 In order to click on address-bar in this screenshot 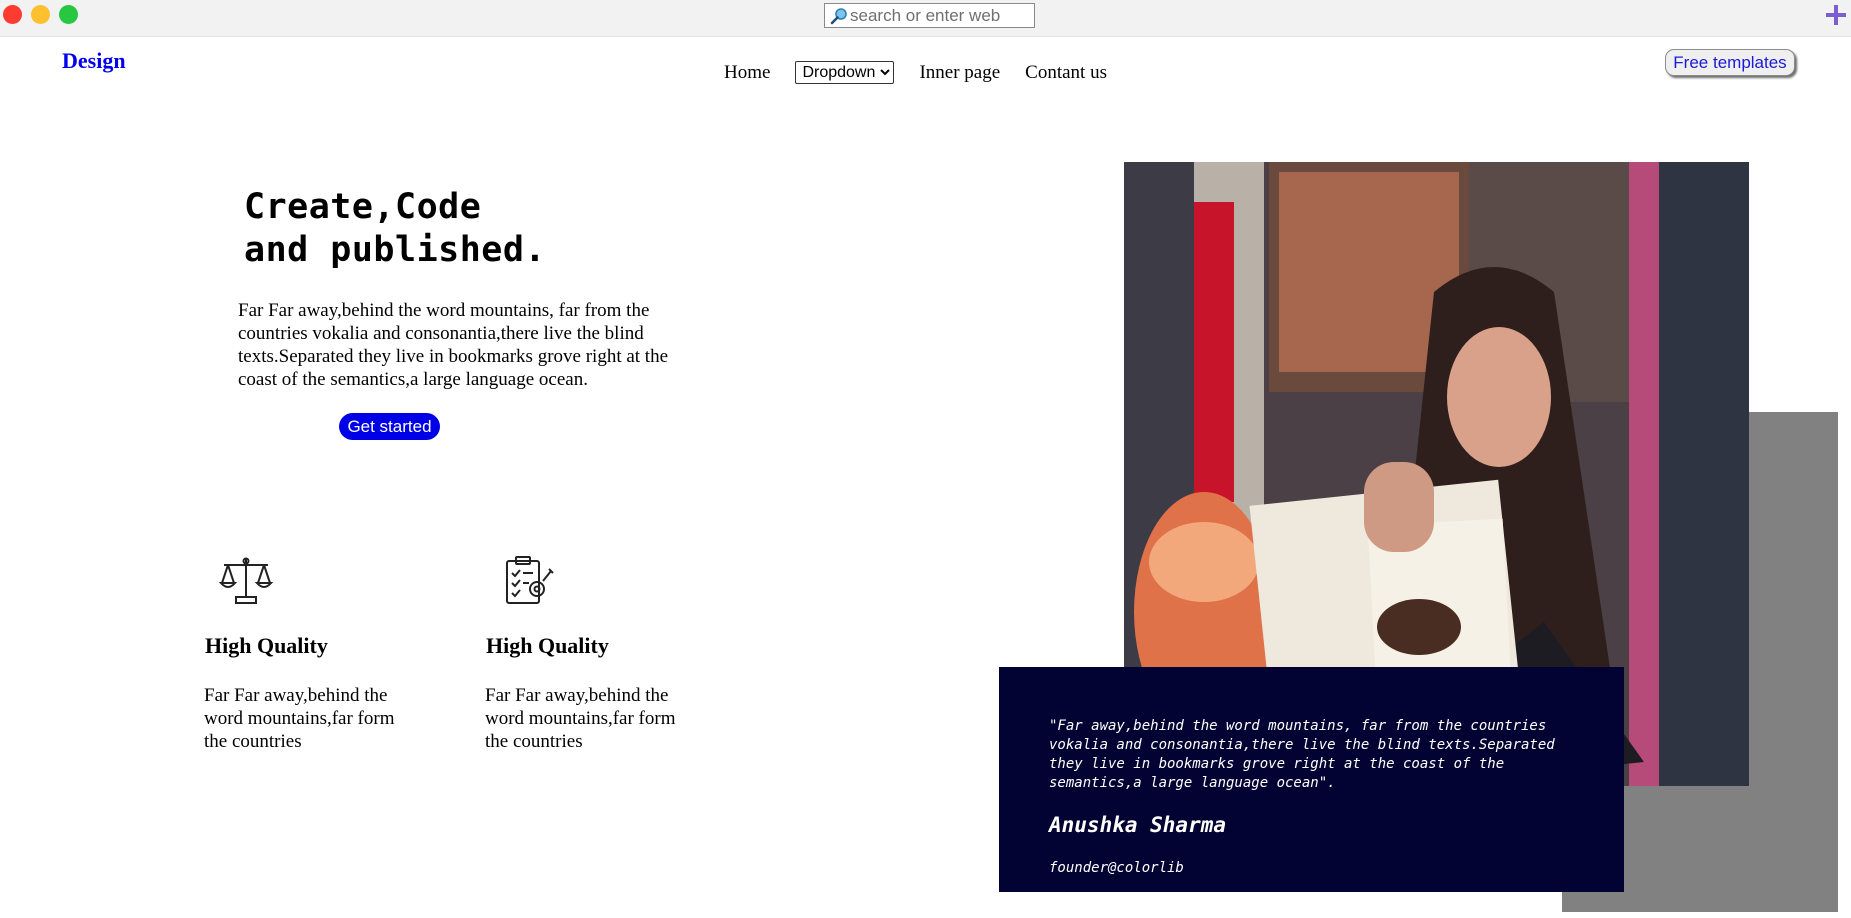, I will do `click(929, 15)`.